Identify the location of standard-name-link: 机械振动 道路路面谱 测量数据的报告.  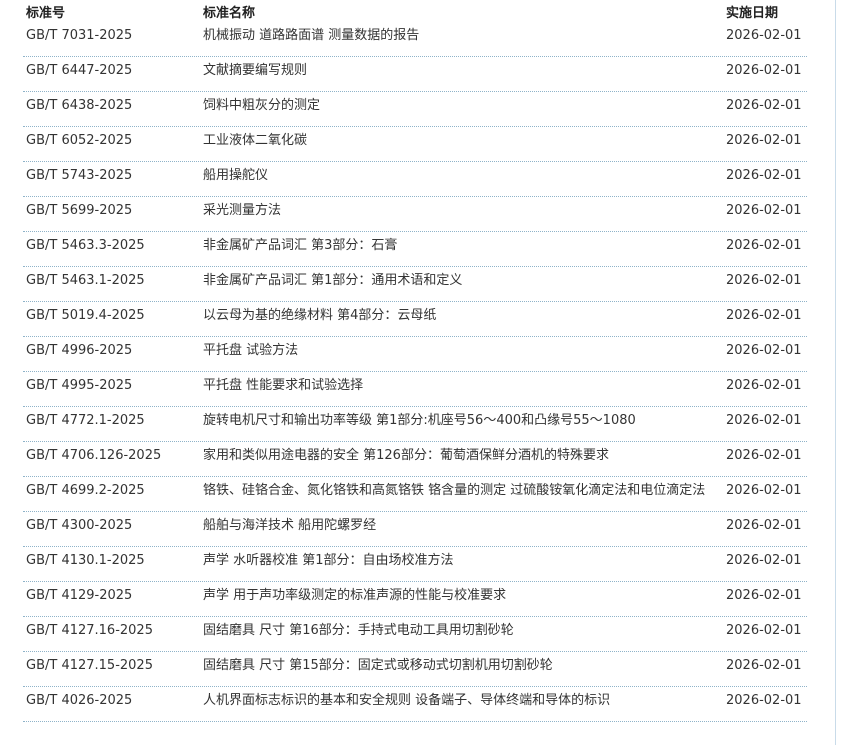
(464, 39).